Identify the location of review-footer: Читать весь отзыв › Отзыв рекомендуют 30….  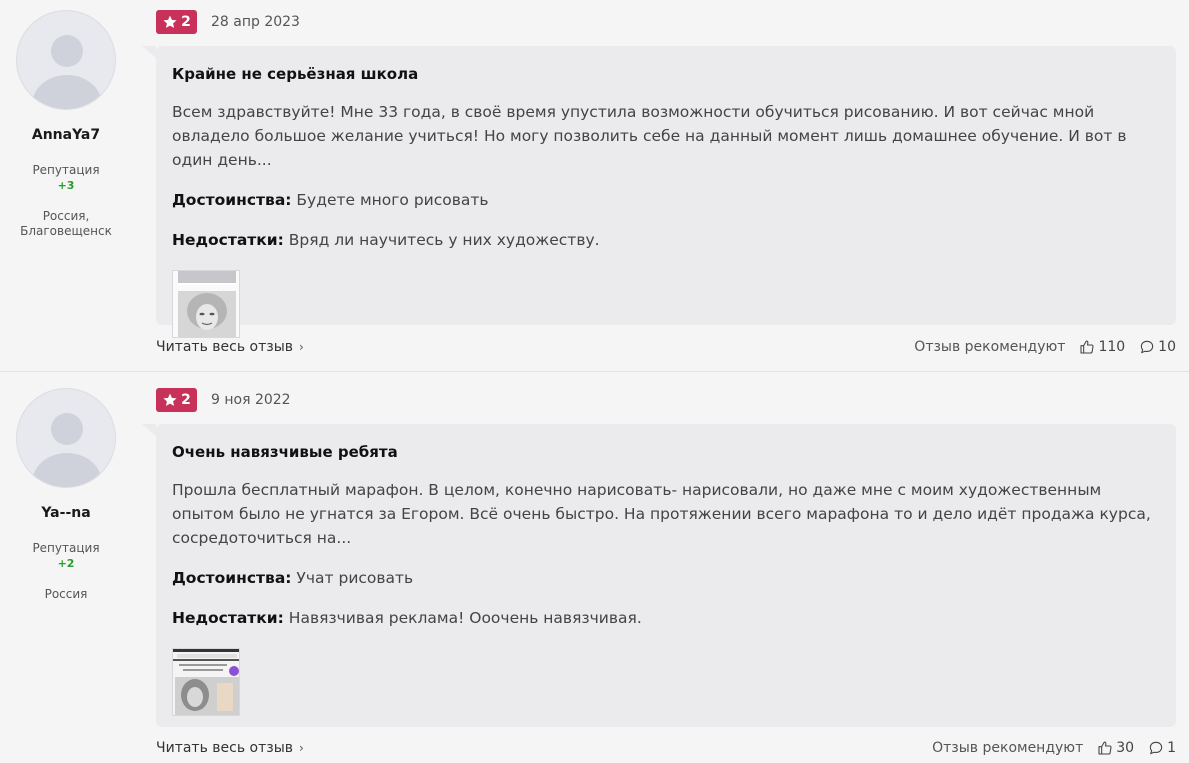
(666, 748).